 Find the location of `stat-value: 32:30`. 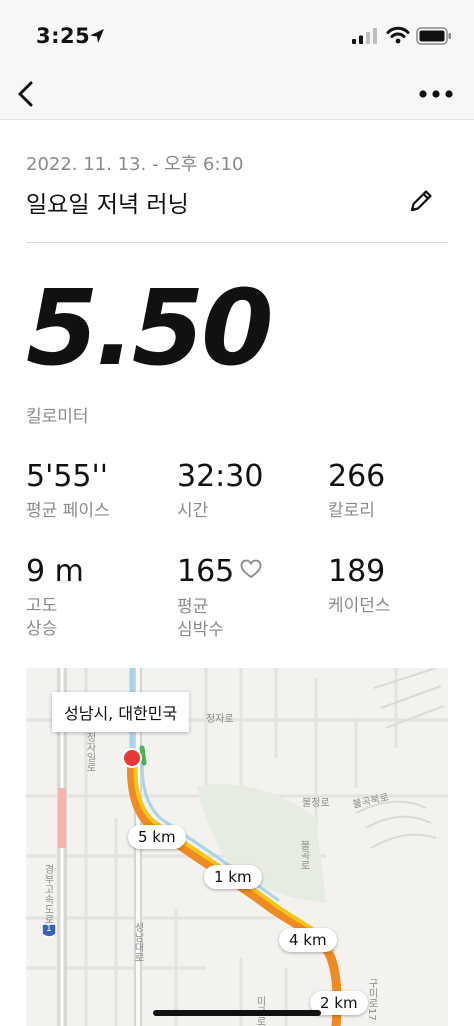

stat-value: 32:30 is located at coordinates (220, 476).